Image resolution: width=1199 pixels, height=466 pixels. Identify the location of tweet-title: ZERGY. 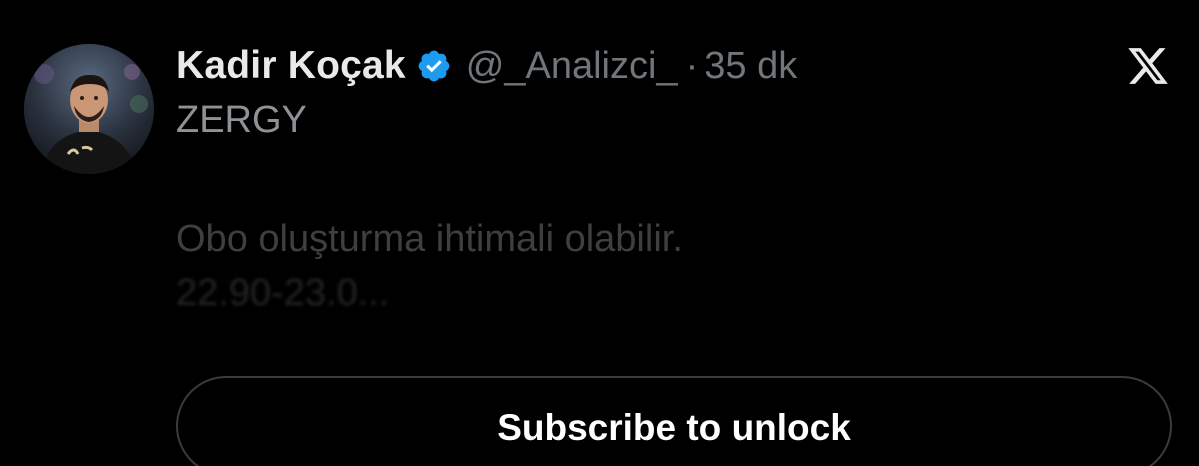
(241, 120).